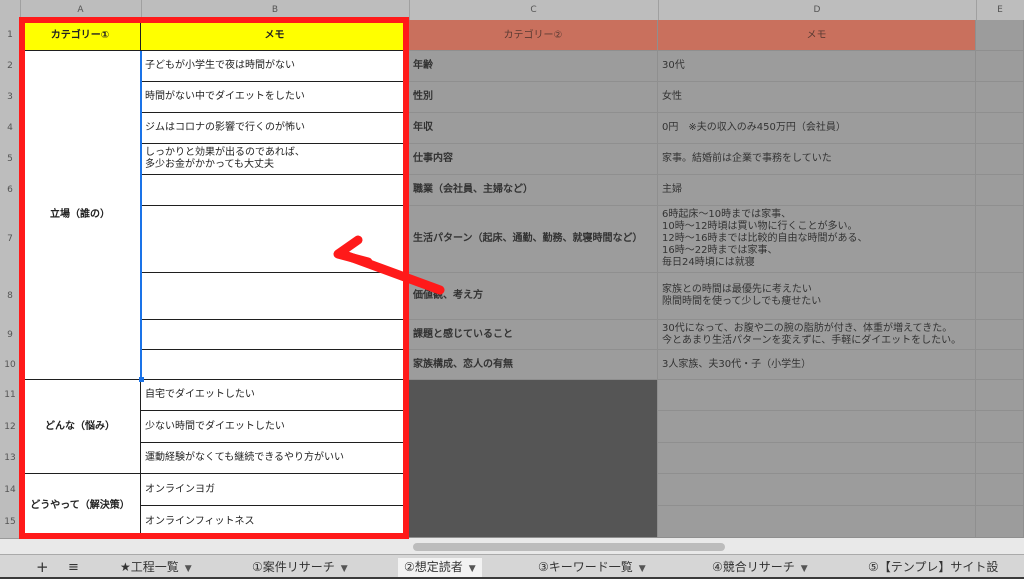 Image resolution: width=1024 pixels, height=579 pixels. I want to click on memo-cell: 時間がない中でダイエットをしたい, so click(275, 97).